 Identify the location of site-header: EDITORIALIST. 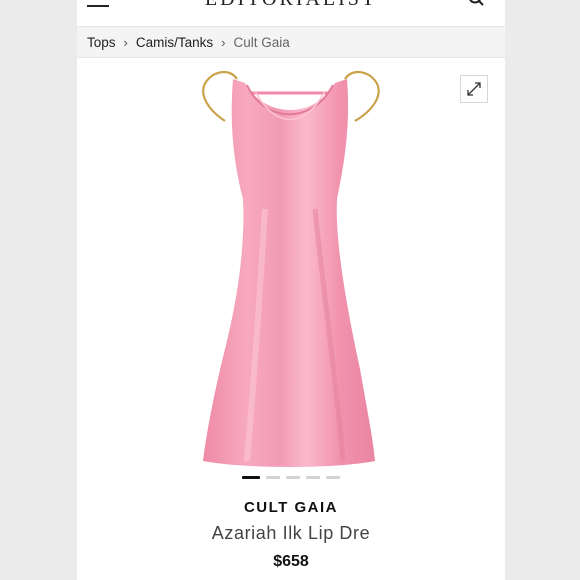
(291, 13).